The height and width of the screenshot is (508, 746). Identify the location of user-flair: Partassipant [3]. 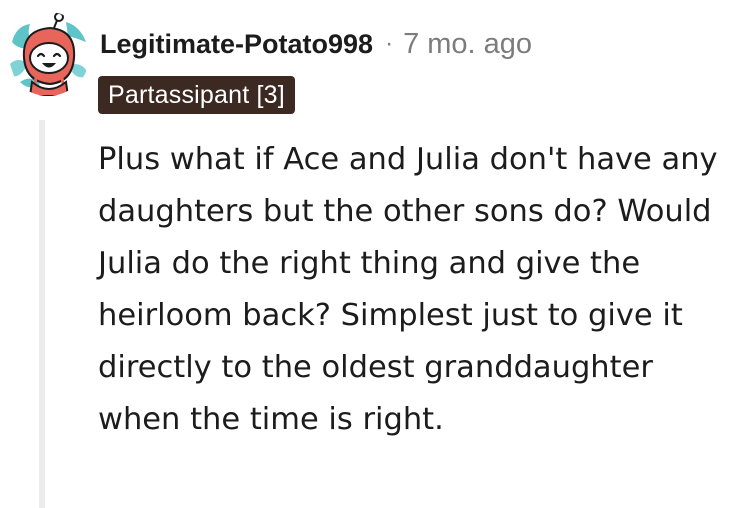
(196, 95).